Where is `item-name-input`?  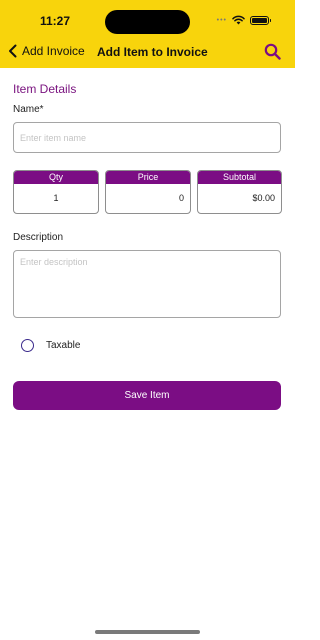 item-name-input is located at coordinates (147, 137).